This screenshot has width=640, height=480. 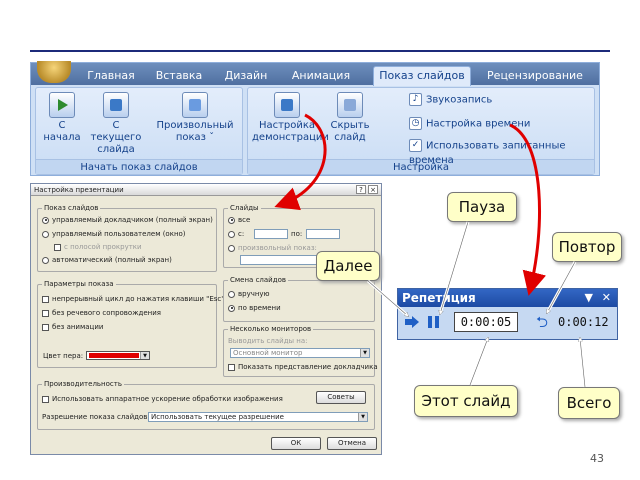 What do you see at coordinates (272, 248) in the screenshot?
I see `radio-custom-show: произвольный показ:` at bounding box center [272, 248].